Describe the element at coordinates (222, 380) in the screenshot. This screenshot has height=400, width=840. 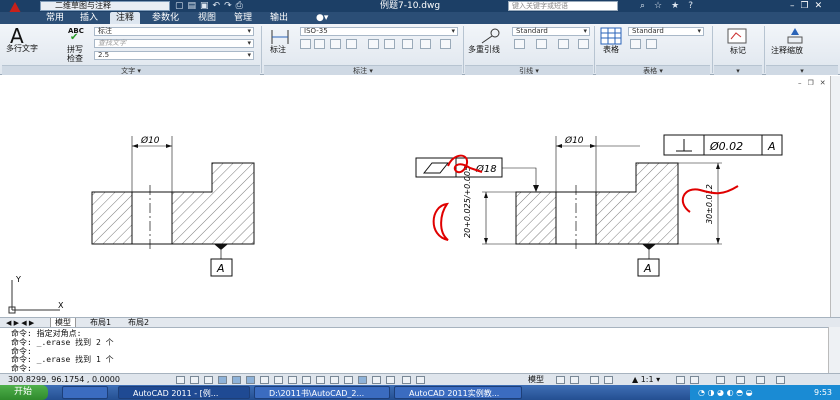
I see `polar-tracking-icon` at that location.